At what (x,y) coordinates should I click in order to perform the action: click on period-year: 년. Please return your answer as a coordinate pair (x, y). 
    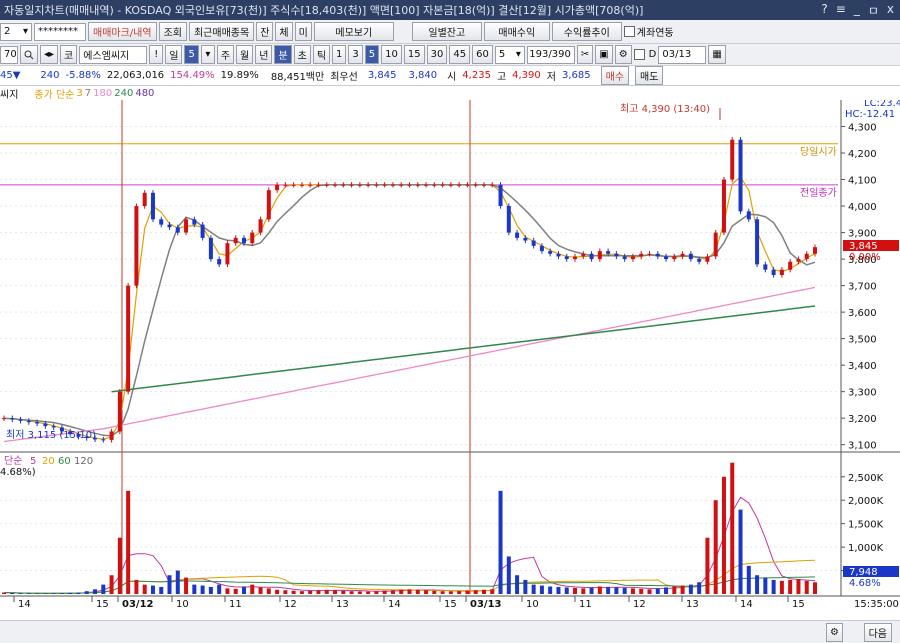
    Looking at the image, I should click on (264, 54).